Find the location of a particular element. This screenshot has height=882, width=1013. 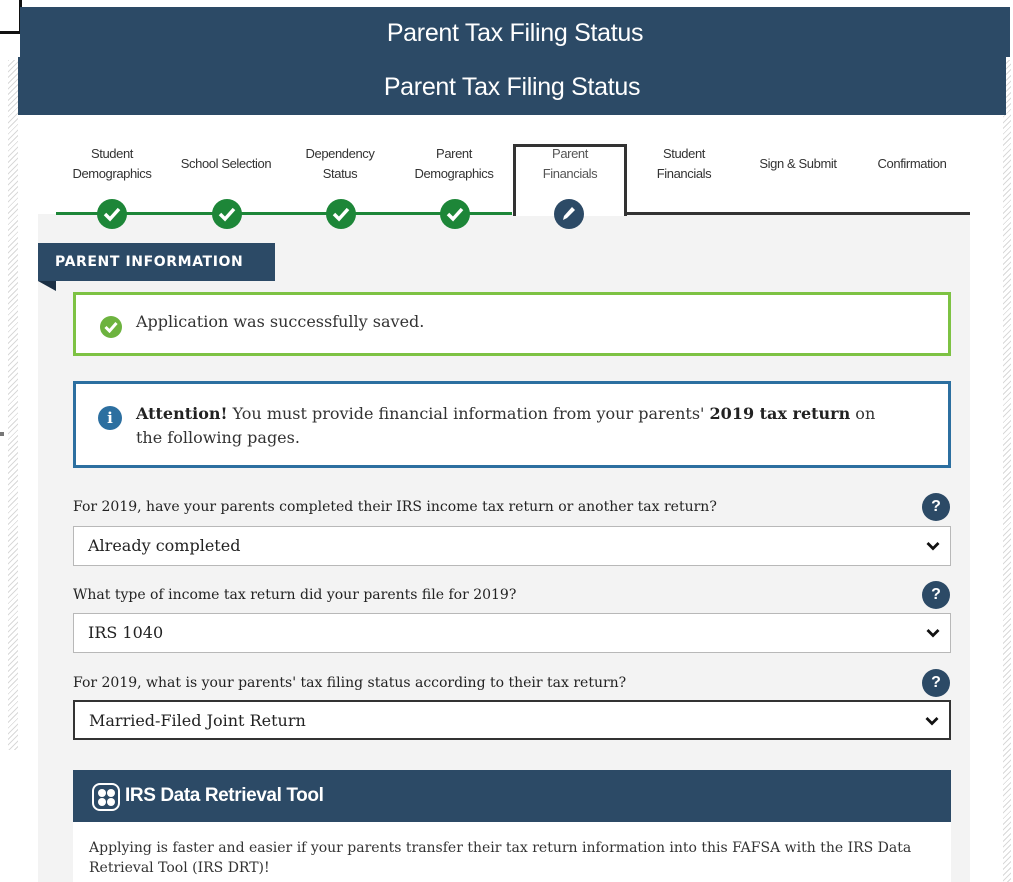

filing-status-select: Married-Filed Joint Return is located at coordinates (512, 720).